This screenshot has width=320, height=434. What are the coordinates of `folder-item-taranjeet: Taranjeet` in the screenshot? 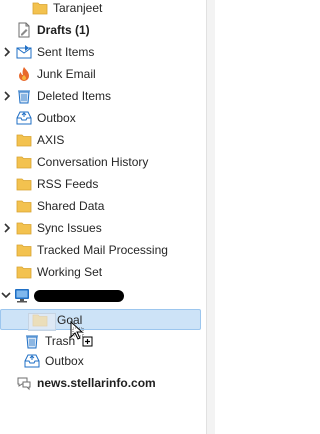 It's located at (103, 9).